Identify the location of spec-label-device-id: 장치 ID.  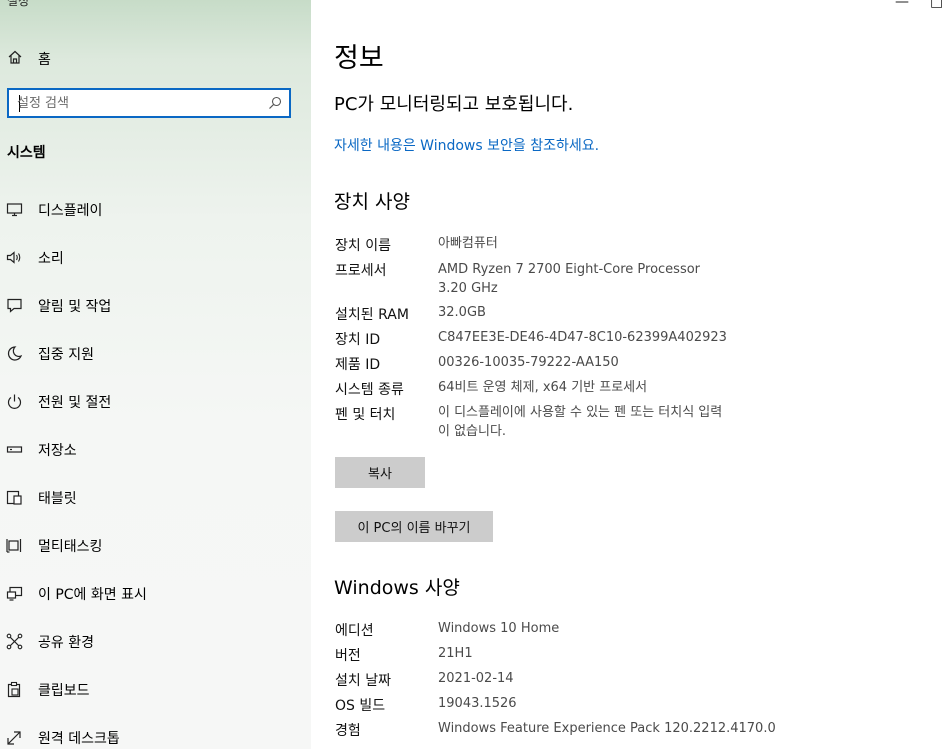
(358, 340).